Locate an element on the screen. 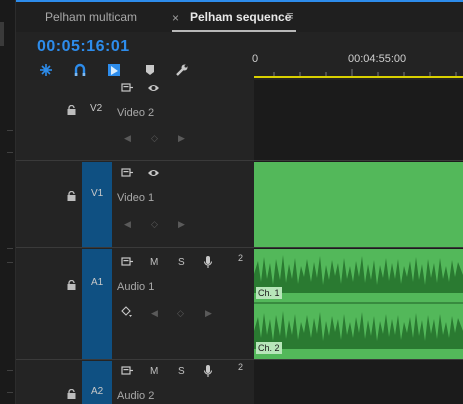 The image size is (463, 404). track-name-a2: Audio 2 is located at coordinates (136, 396).